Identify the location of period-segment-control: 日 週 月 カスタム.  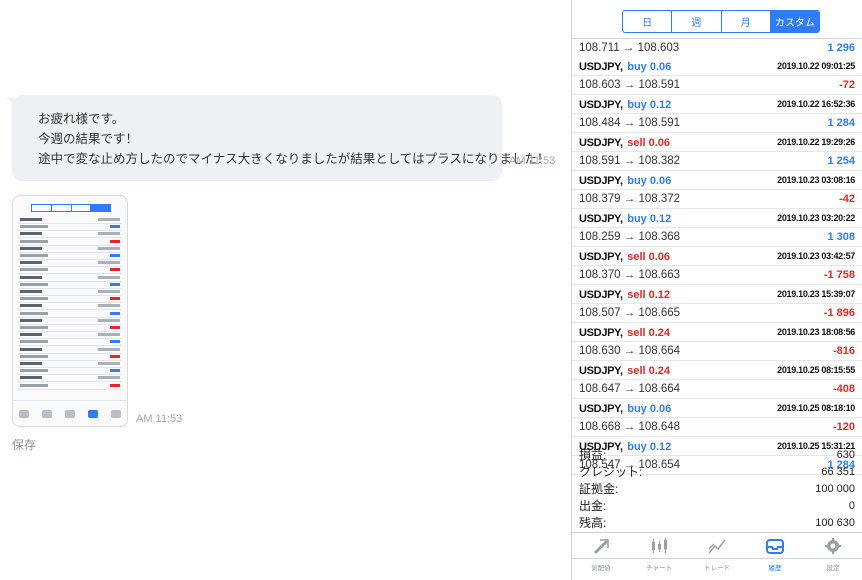
(721, 21).